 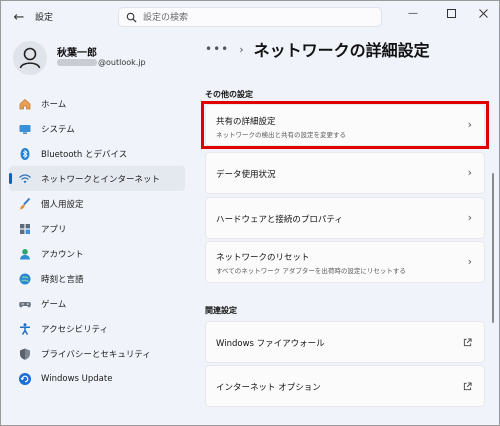 I want to click on back-button: ←, so click(x=19, y=17).